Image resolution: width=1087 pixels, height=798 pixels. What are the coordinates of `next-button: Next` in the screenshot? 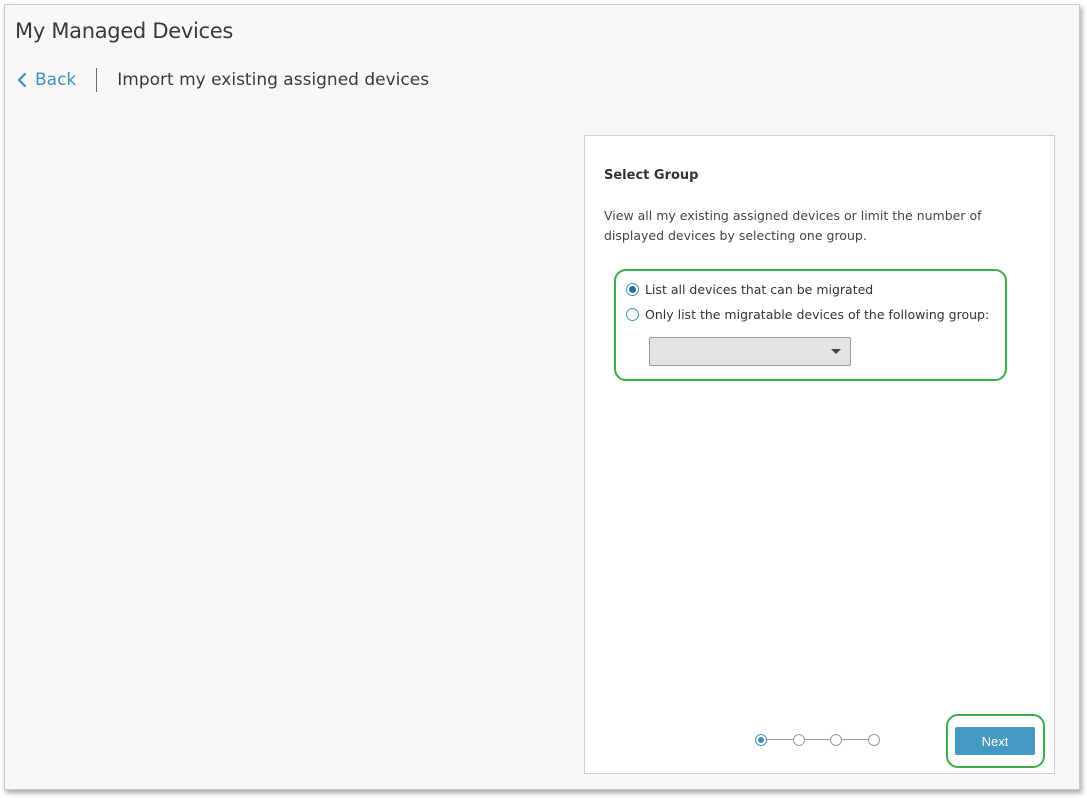 It's located at (995, 741).